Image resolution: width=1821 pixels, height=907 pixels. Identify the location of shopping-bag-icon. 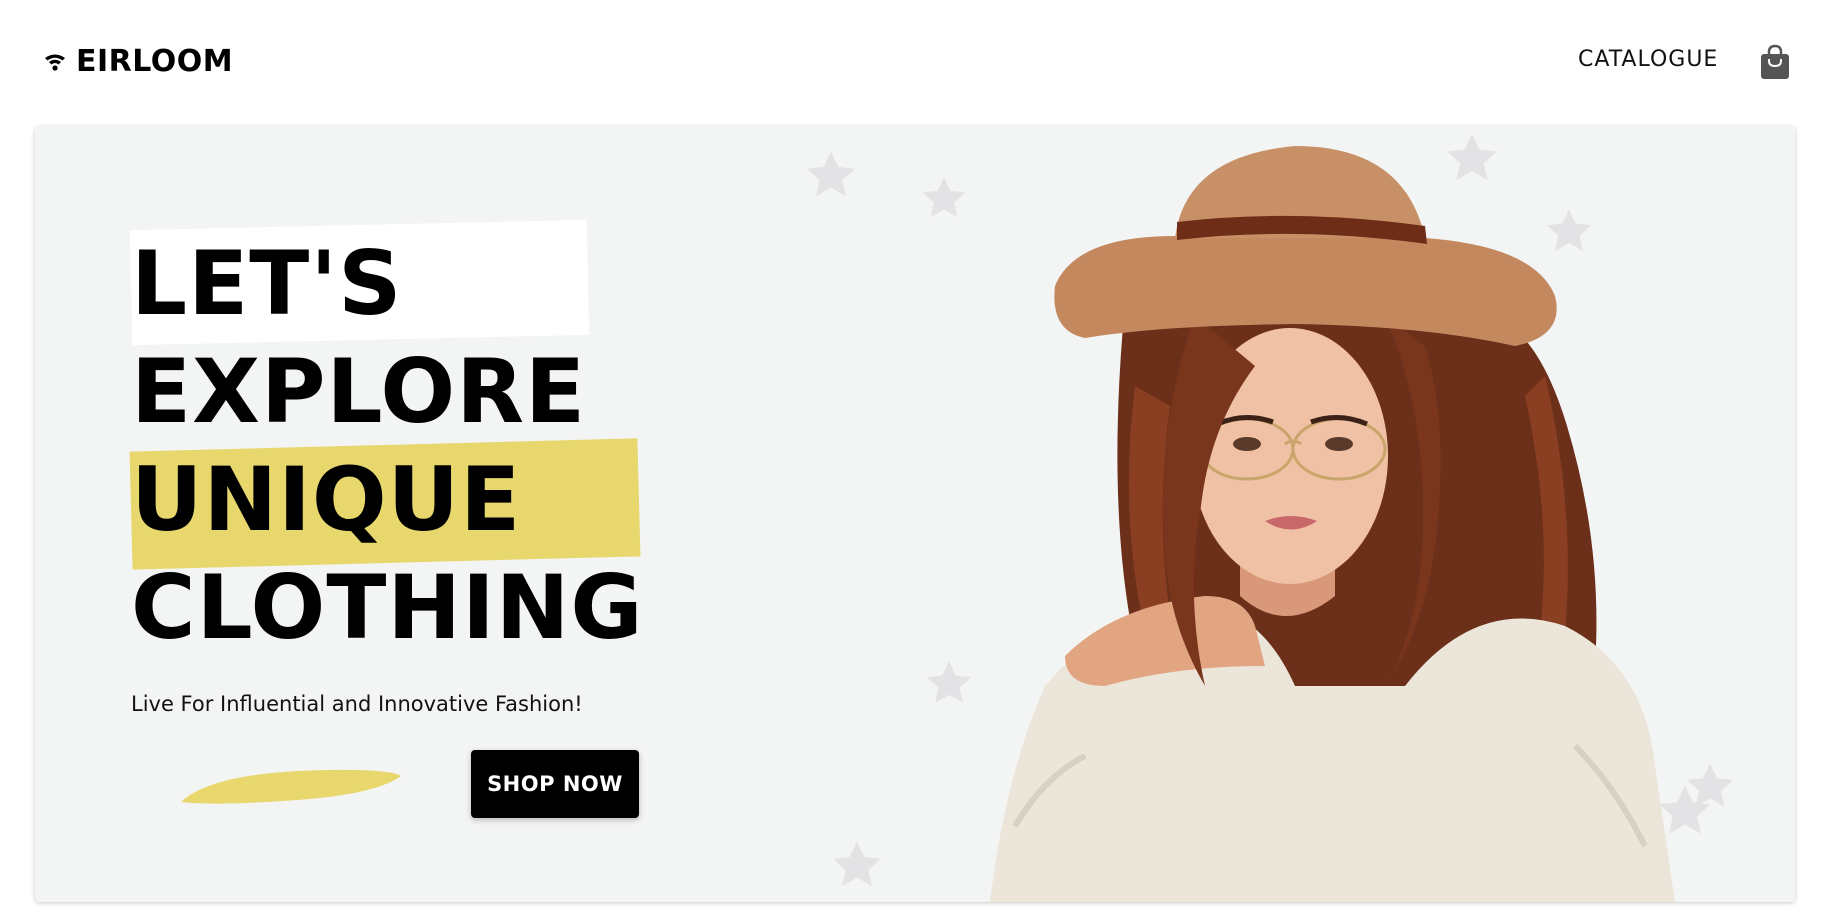
(1775, 62).